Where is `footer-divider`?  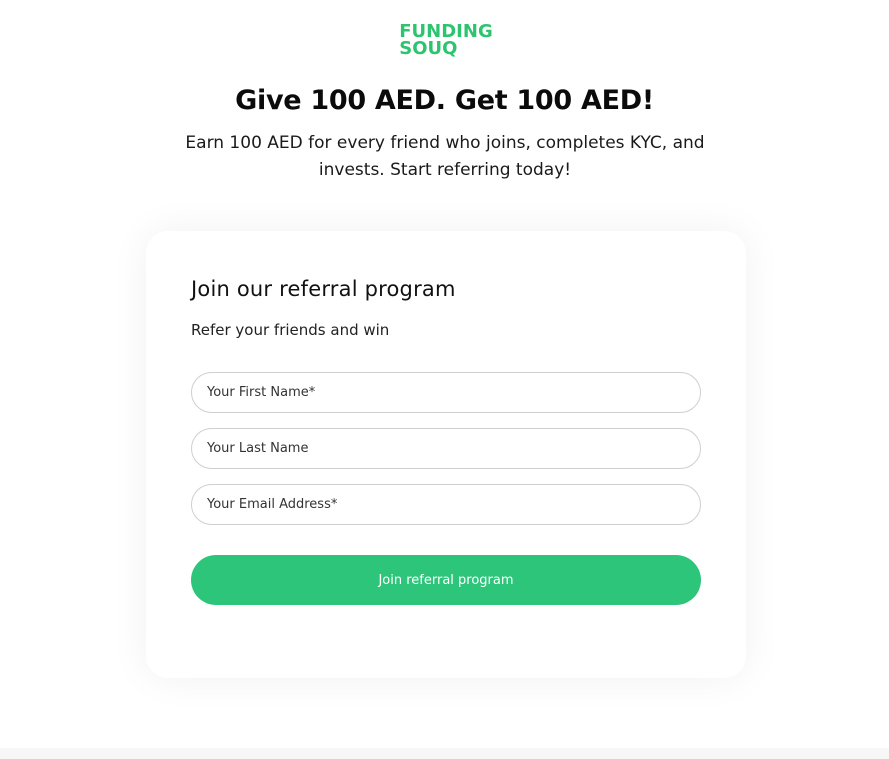
footer-divider is located at coordinates (444, 753).